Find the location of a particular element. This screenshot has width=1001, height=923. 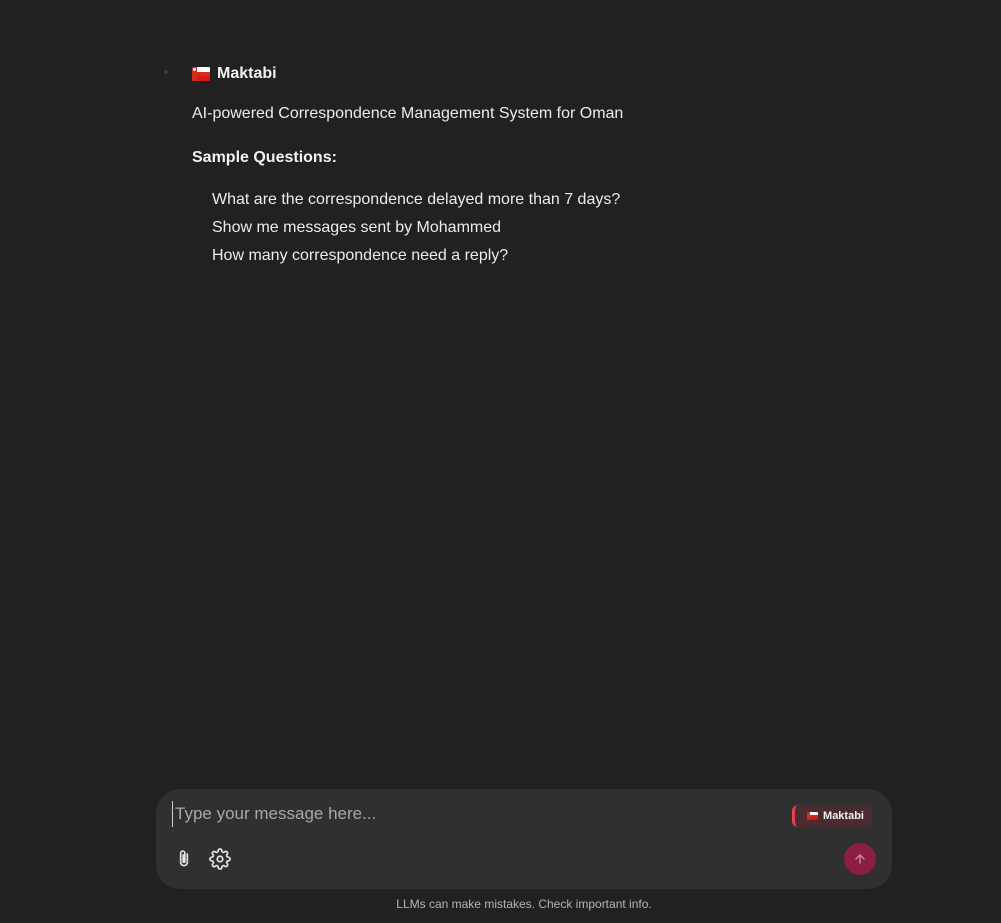

model-badge-label: Maktabi is located at coordinates (843, 816).